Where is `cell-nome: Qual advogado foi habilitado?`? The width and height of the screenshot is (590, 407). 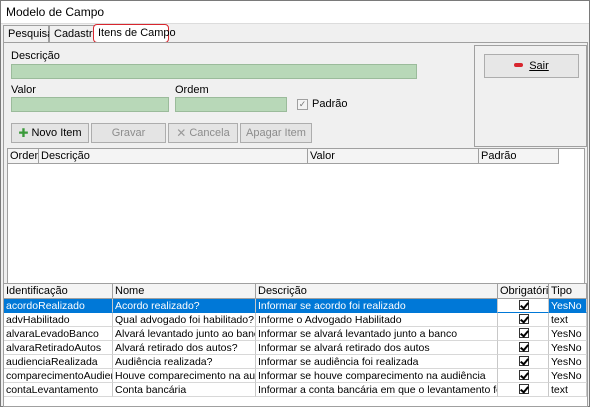 cell-nome: Qual advogado foi habilitado? is located at coordinates (184, 320).